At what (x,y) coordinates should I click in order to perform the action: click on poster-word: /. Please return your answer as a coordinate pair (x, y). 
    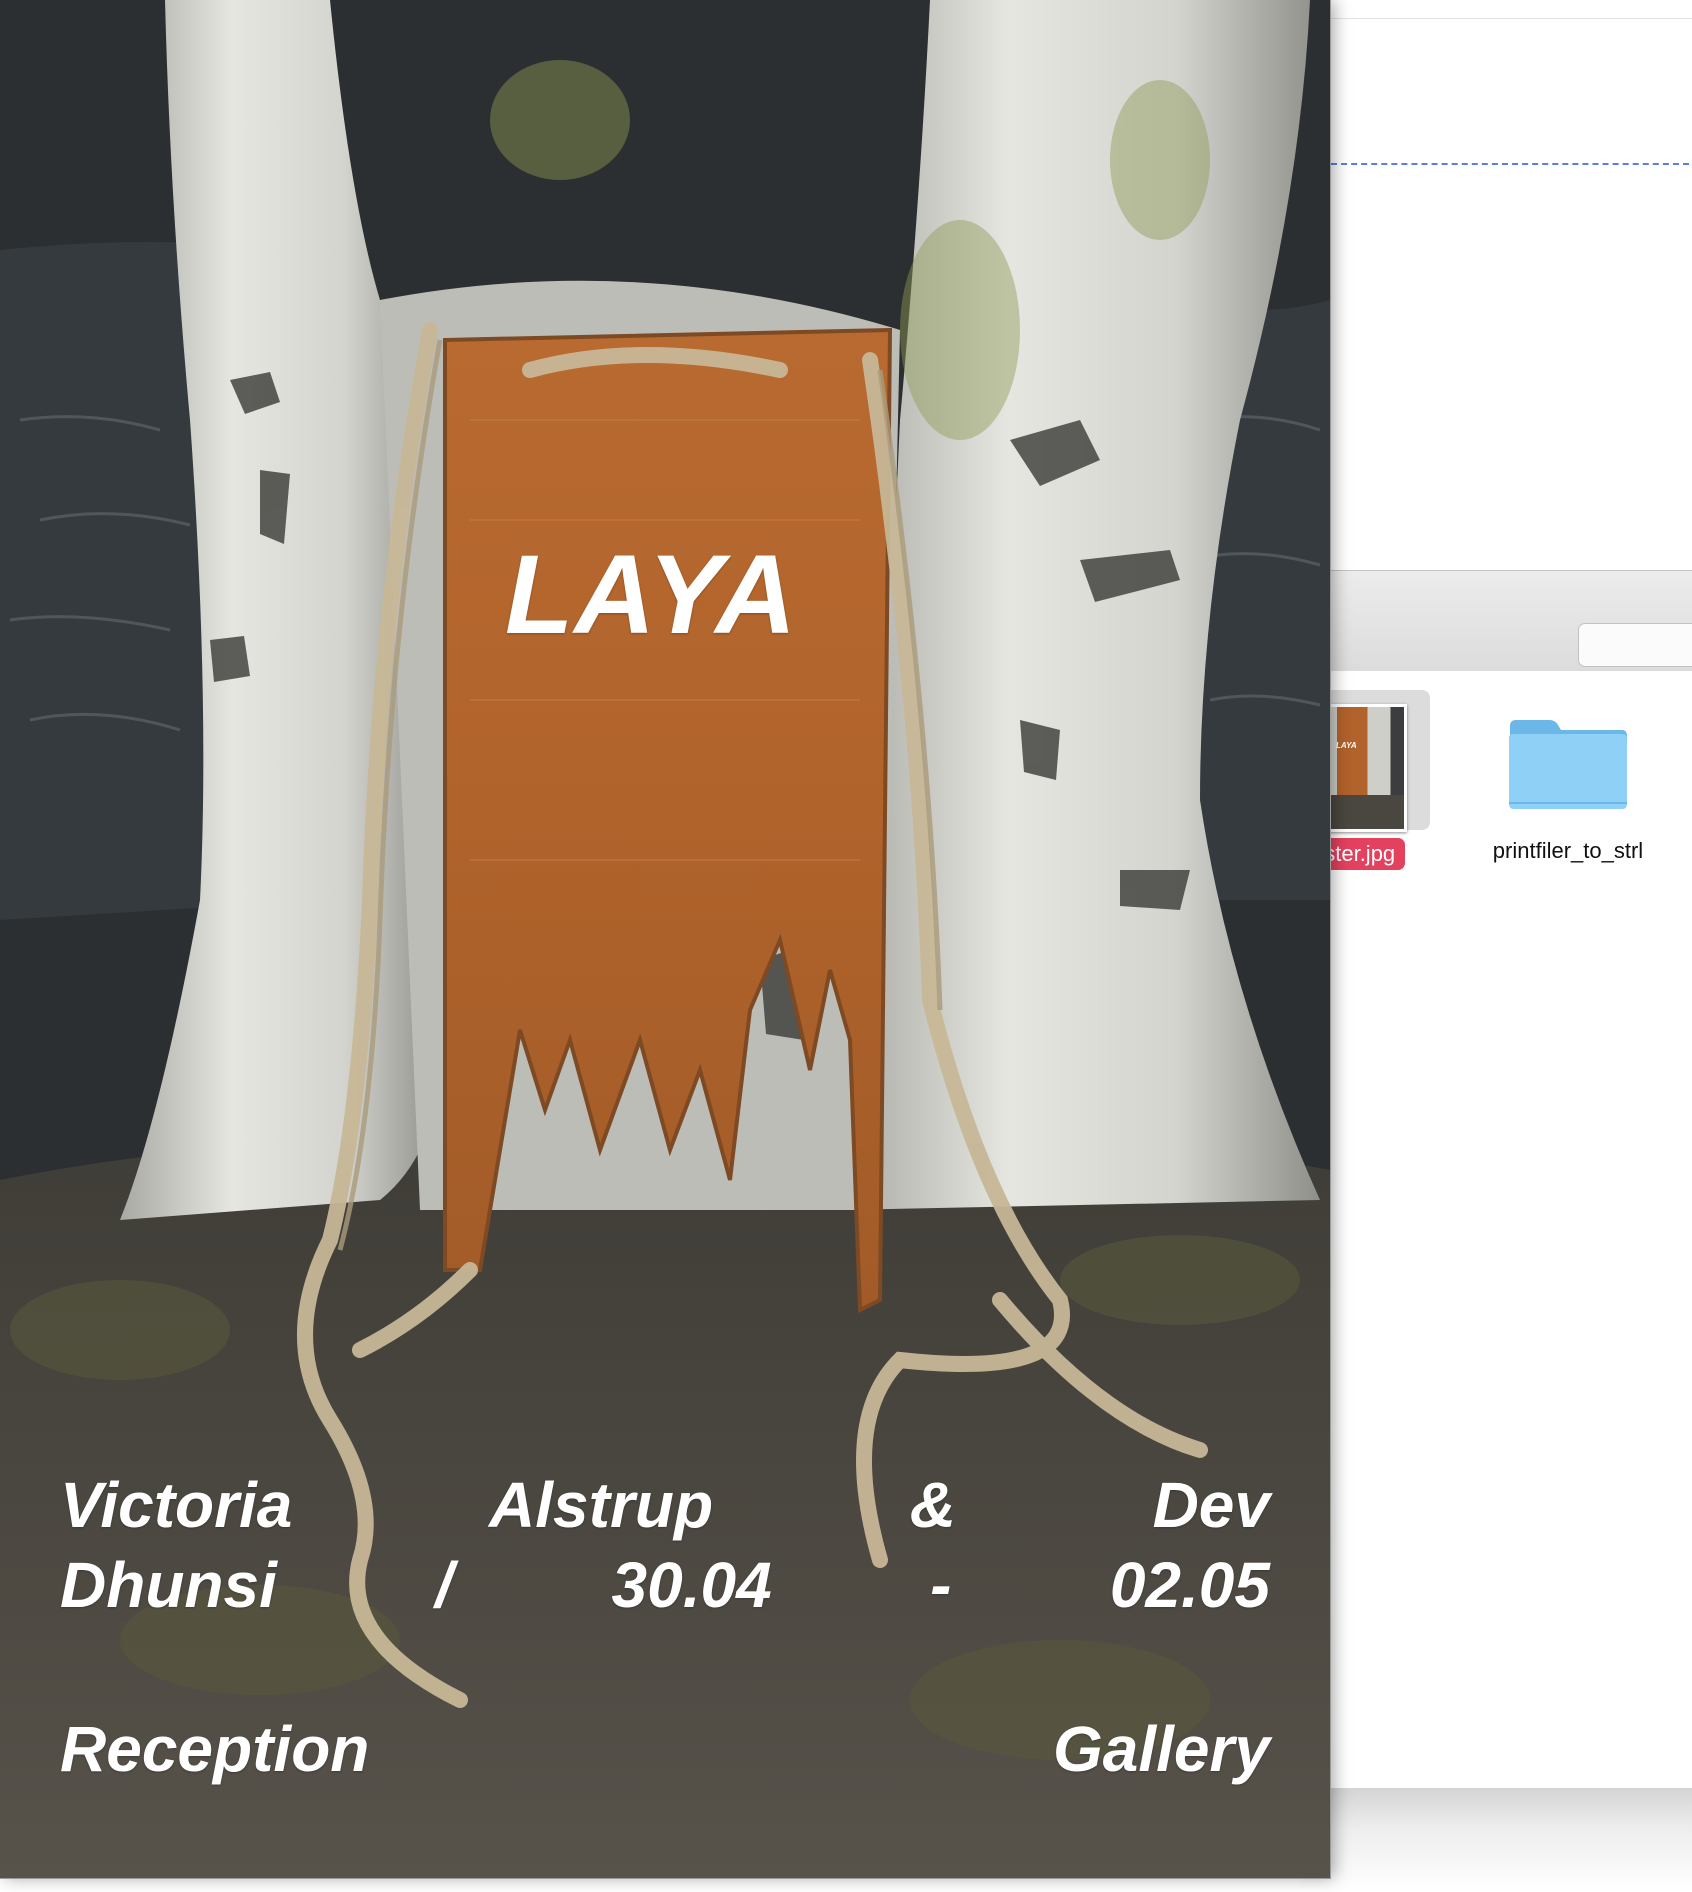
    Looking at the image, I should click on (444, 1585).